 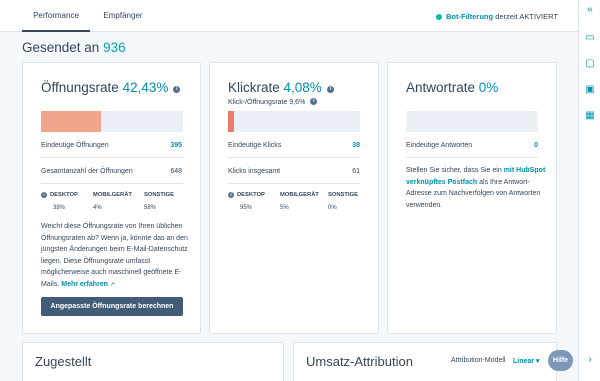 What do you see at coordinates (469, 16) in the screenshot?
I see `bot-filter-link: Bot-Filterung` at bounding box center [469, 16].